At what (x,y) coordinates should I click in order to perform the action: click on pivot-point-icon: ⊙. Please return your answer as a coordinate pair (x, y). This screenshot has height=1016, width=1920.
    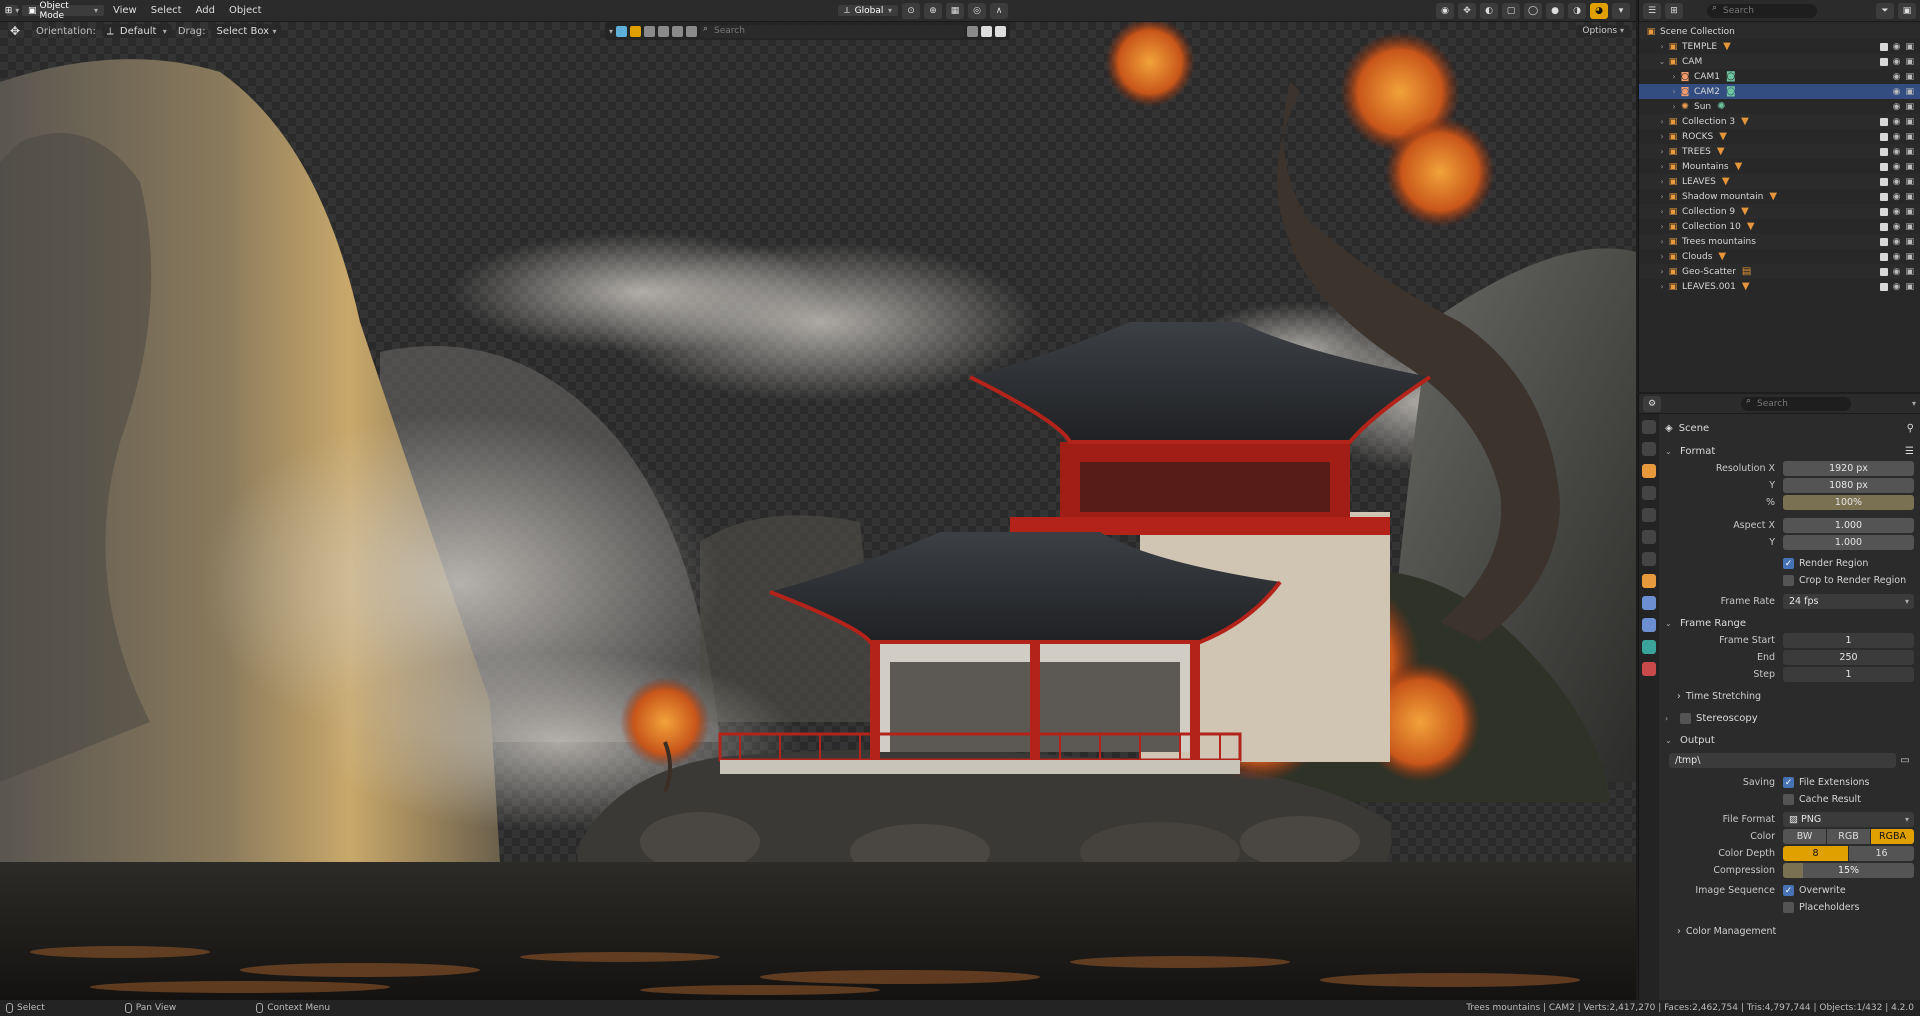
    Looking at the image, I should click on (911, 10).